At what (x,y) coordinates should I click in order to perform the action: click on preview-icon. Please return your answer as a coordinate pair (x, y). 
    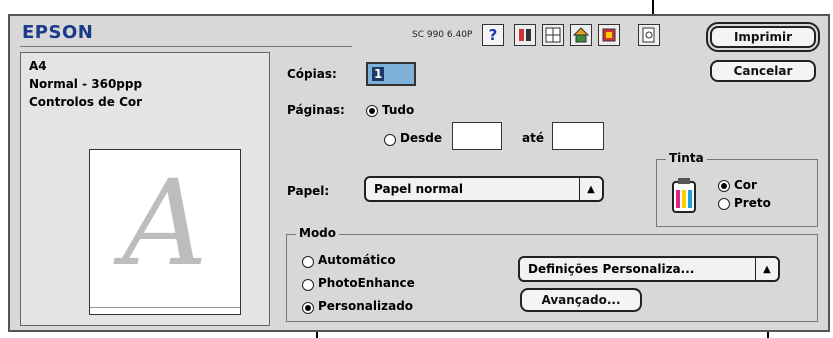
    Looking at the image, I should click on (649, 35).